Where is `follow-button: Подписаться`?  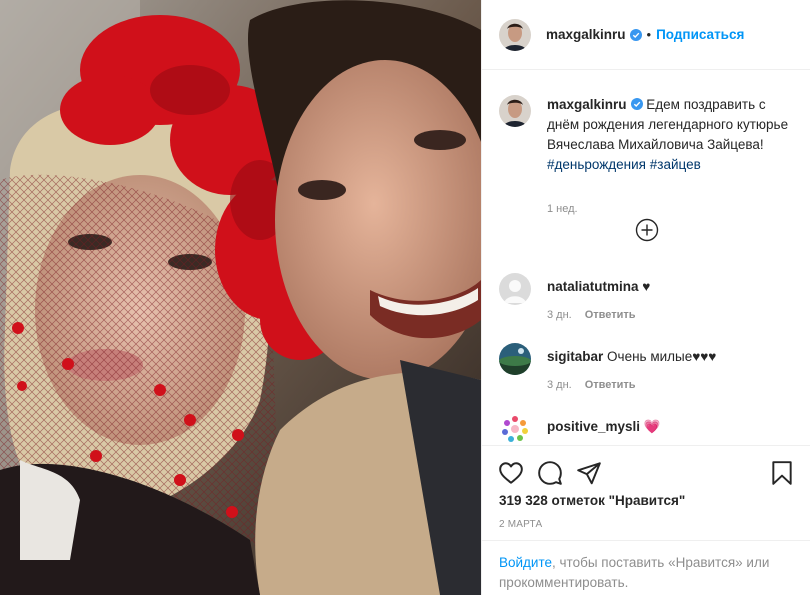 follow-button: Подписаться is located at coordinates (700, 34).